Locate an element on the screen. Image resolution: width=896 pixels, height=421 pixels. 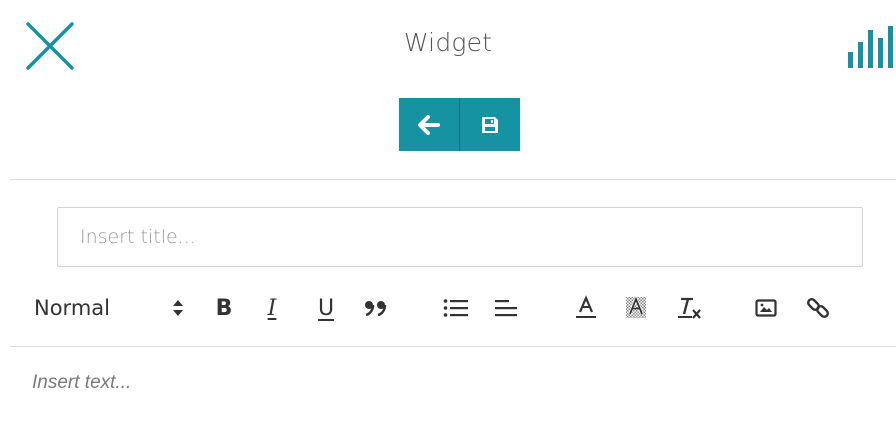
header-divider is located at coordinates (453, 179).